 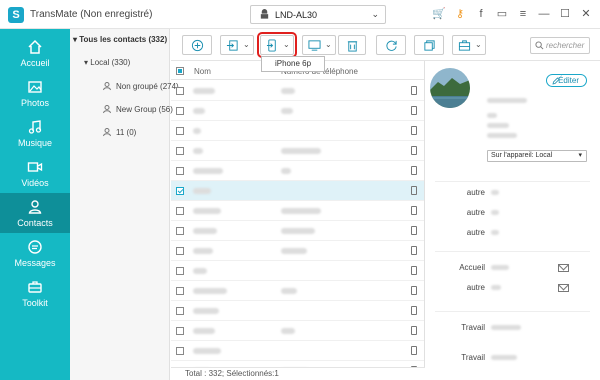 I want to click on chevron-down-icon: ▾, so click(x=580, y=155).